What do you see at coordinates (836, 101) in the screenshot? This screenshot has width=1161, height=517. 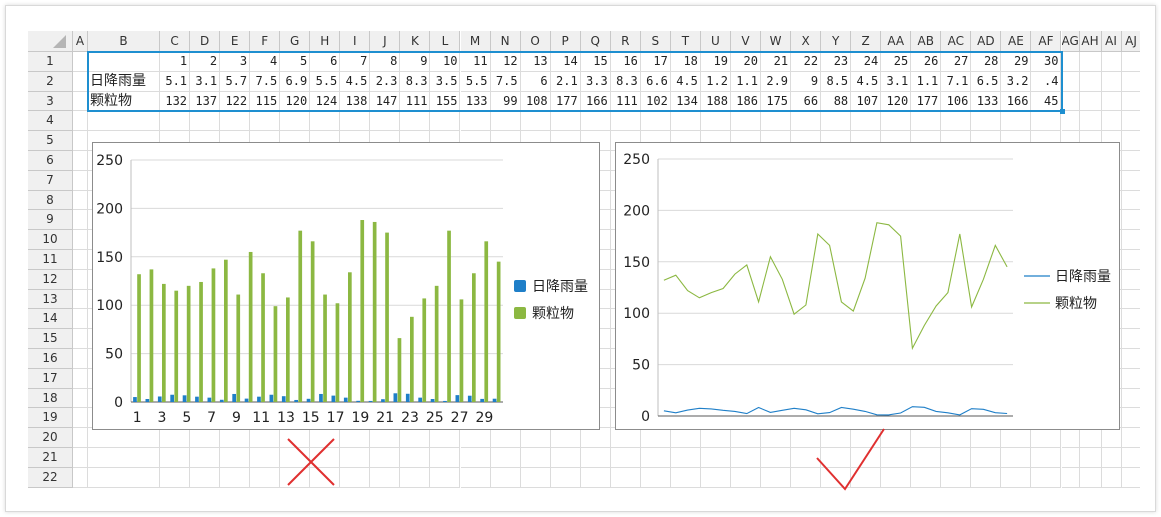 I see `particulate-value-cell: 88` at bounding box center [836, 101].